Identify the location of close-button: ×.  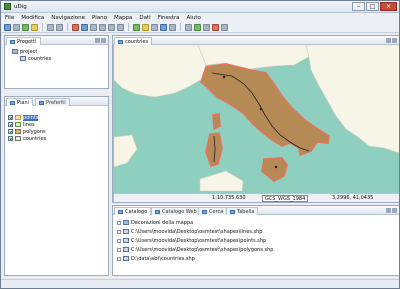
(388, 6).